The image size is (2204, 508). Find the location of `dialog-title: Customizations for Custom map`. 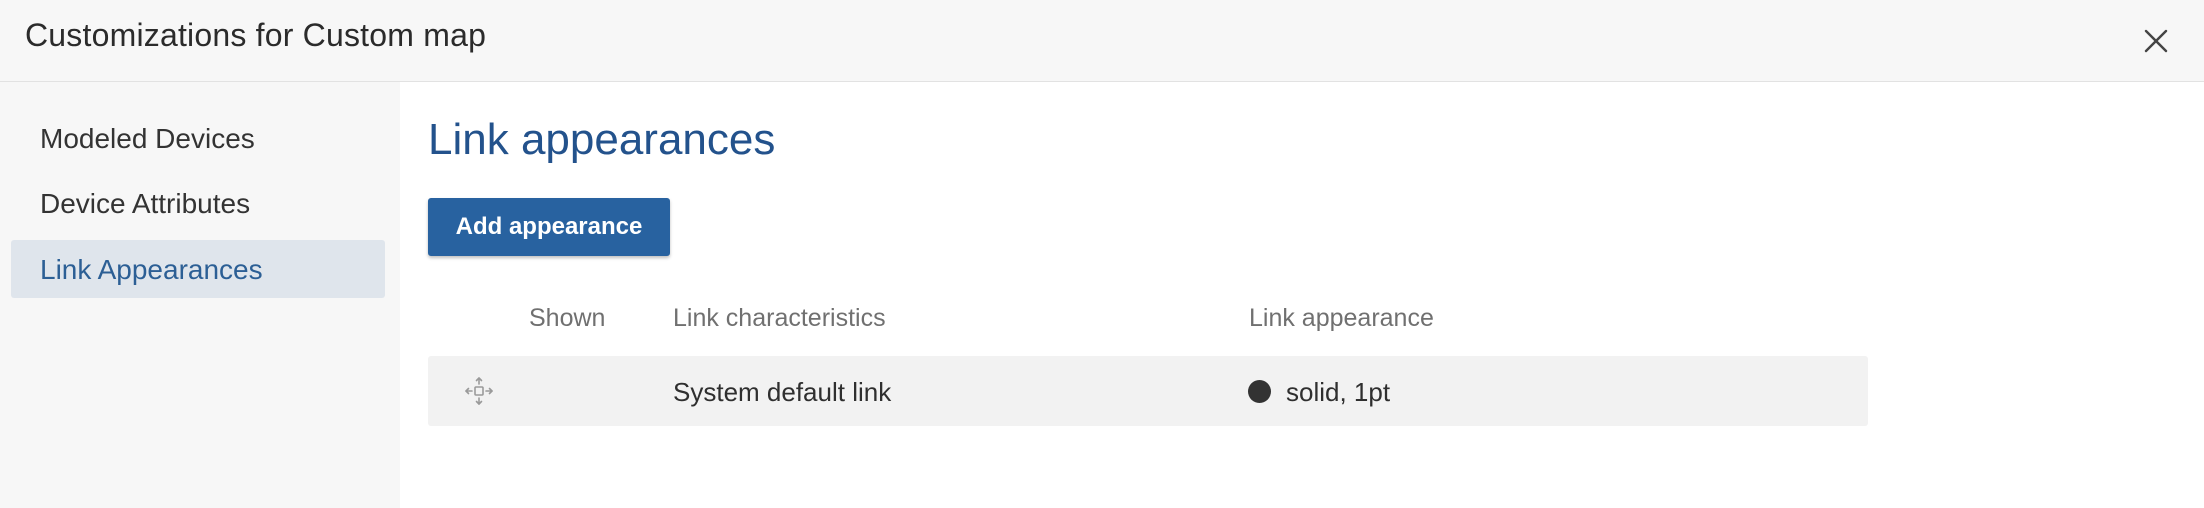

dialog-title: Customizations for Custom map is located at coordinates (256, 35).